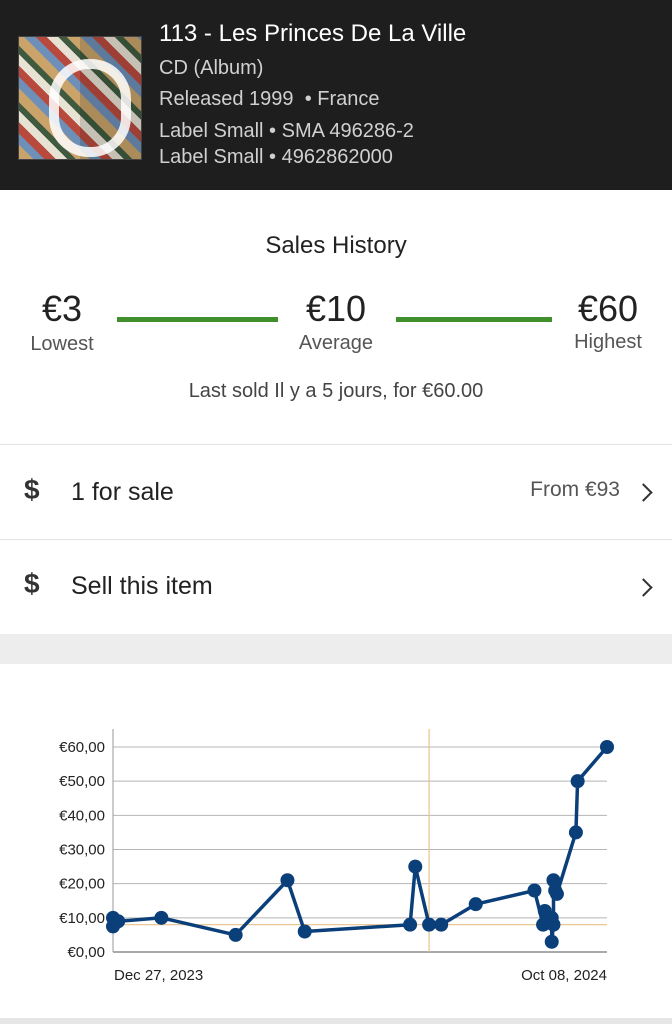 The height and width of the screenshot is (1024, 672). I want to click on average-price: €10, so click(336, 308).